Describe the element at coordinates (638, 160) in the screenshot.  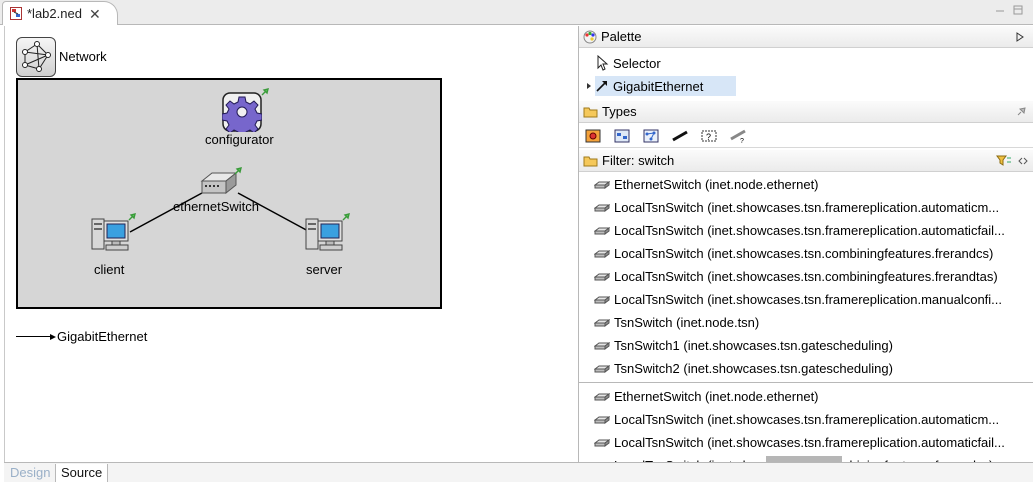
I see `filter-title: Filter: switch` at that location.